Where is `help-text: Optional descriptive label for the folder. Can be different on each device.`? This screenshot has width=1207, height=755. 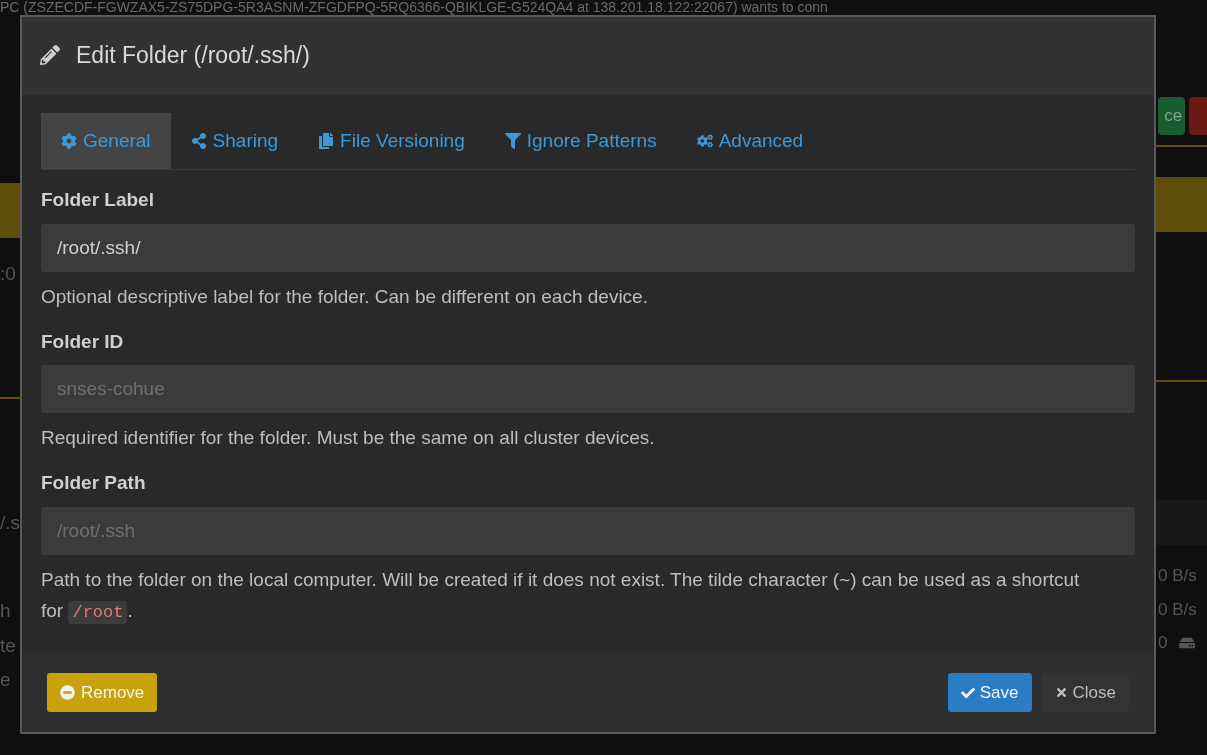
help-text: Optional descriptive label for the folder. Can be different on each device. is located at coordinates (345, 296).